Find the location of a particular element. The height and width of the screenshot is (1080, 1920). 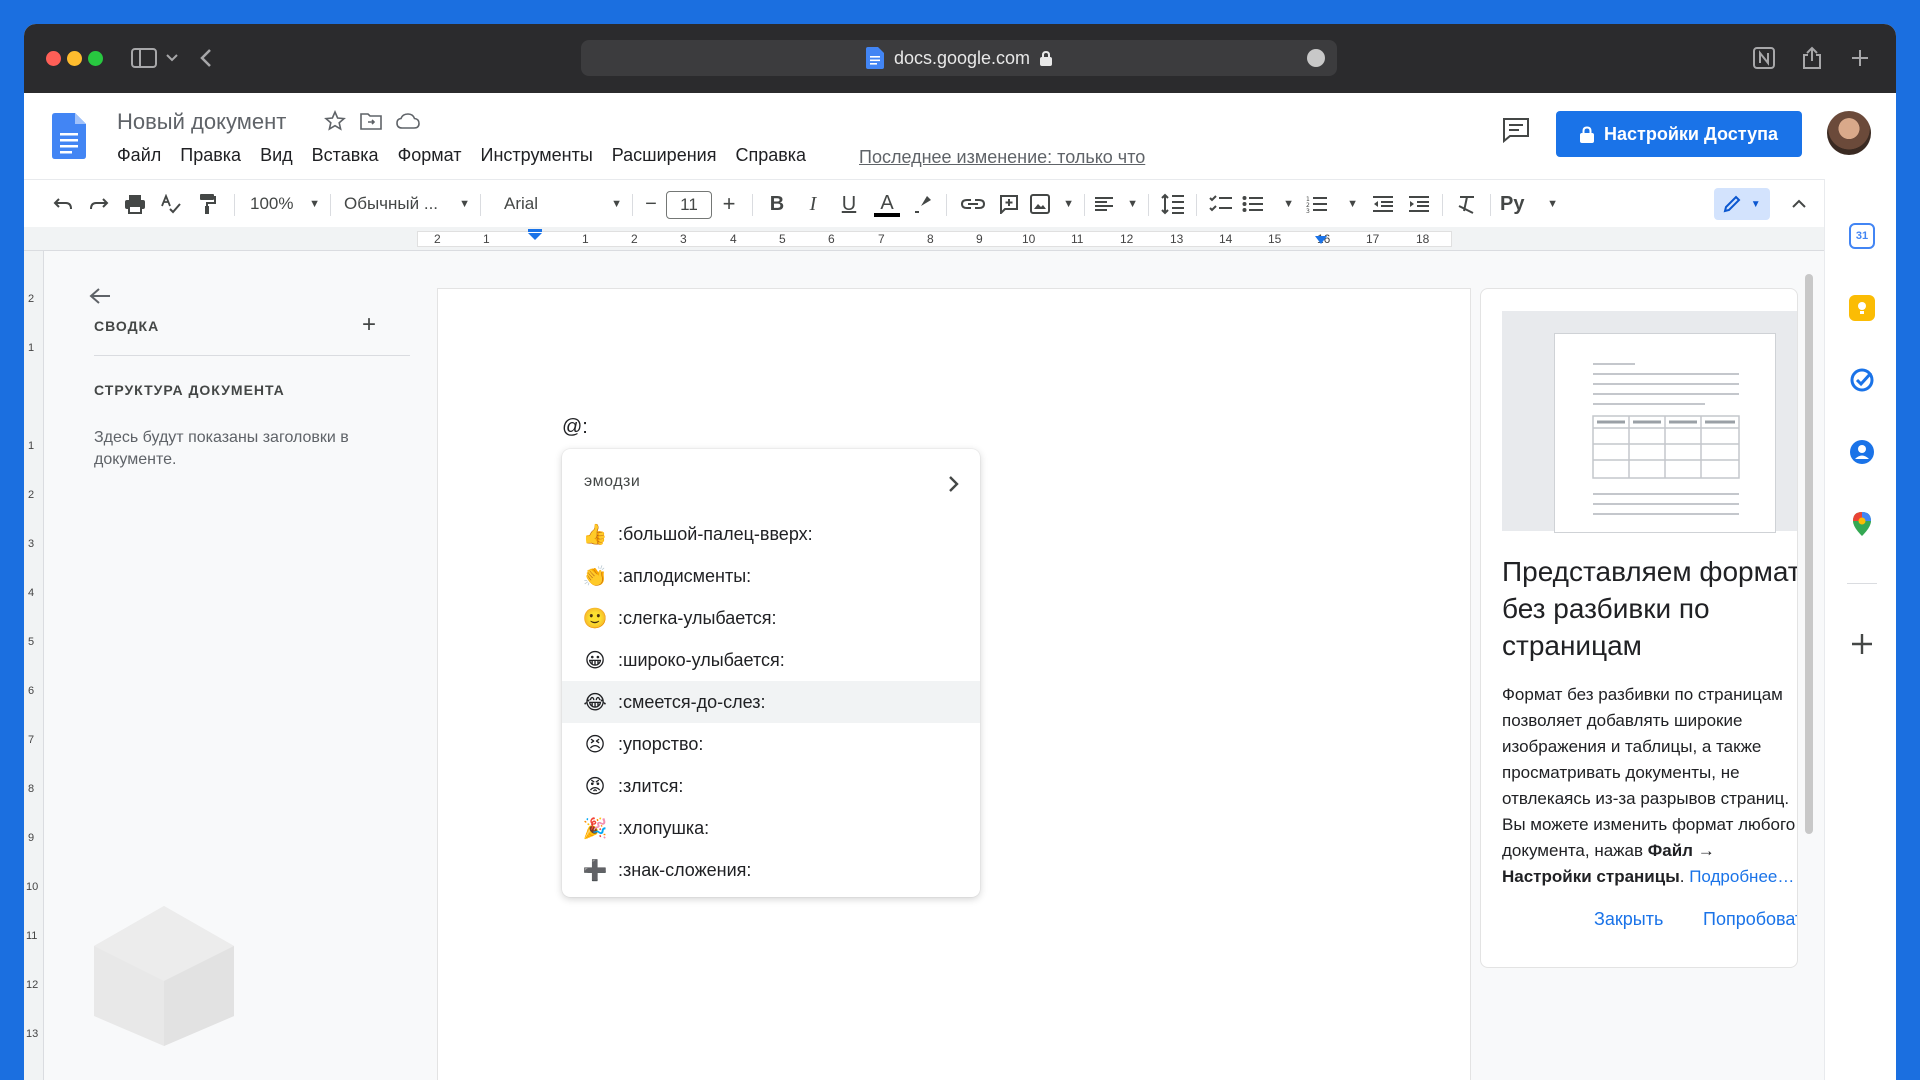

redo-icon is located at coordinates (99, 204).